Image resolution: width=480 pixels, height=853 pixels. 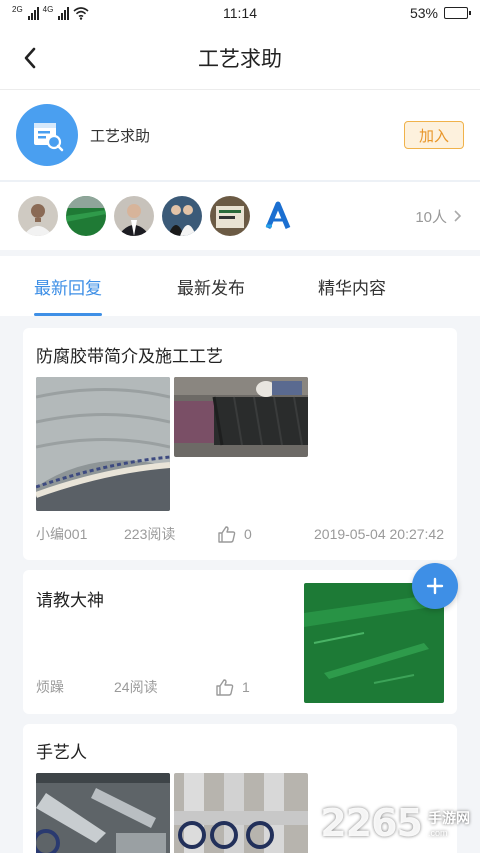 I want to click on tab-featured: 精华内容, so click(x=352, y=286).